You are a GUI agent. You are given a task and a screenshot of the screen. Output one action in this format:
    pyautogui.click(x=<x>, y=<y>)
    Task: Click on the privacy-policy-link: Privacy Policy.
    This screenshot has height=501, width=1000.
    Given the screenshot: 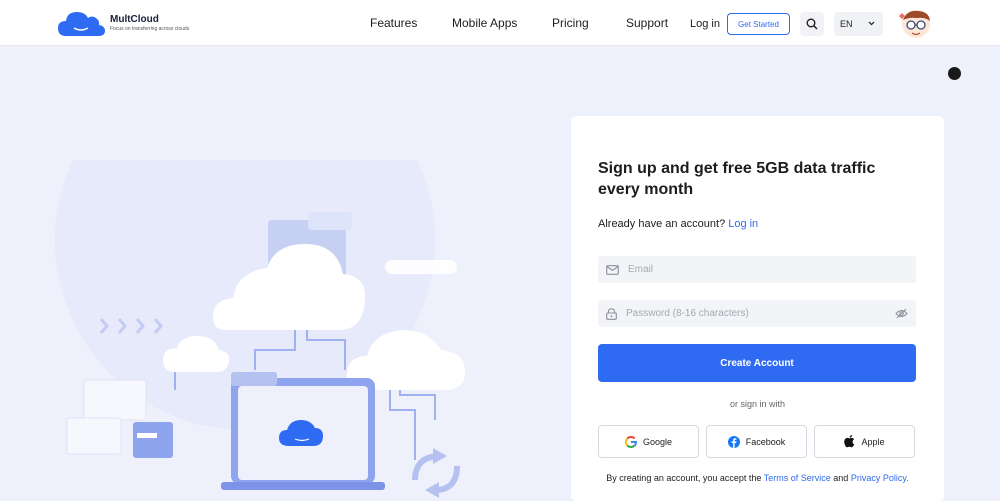 What is the action you would take?
    pyautogui.click(x=880, y=478)
    